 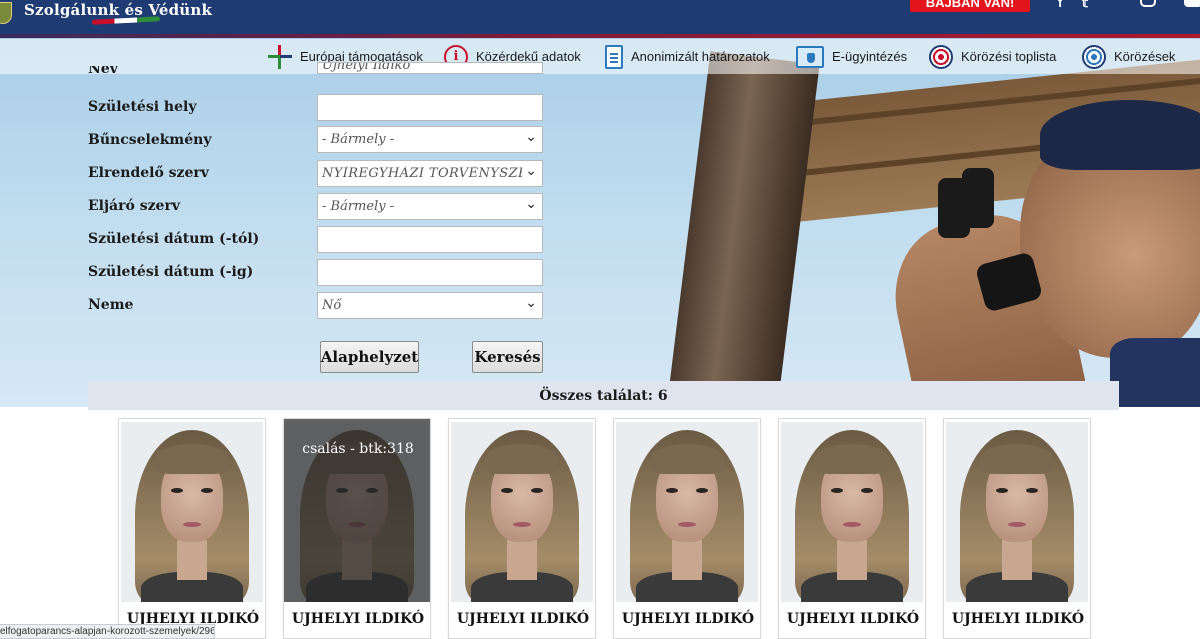 What do you see at coordinates (1120, 135) in the screenshot?
I see `officer-cap` at bounding box center [1120, 135].